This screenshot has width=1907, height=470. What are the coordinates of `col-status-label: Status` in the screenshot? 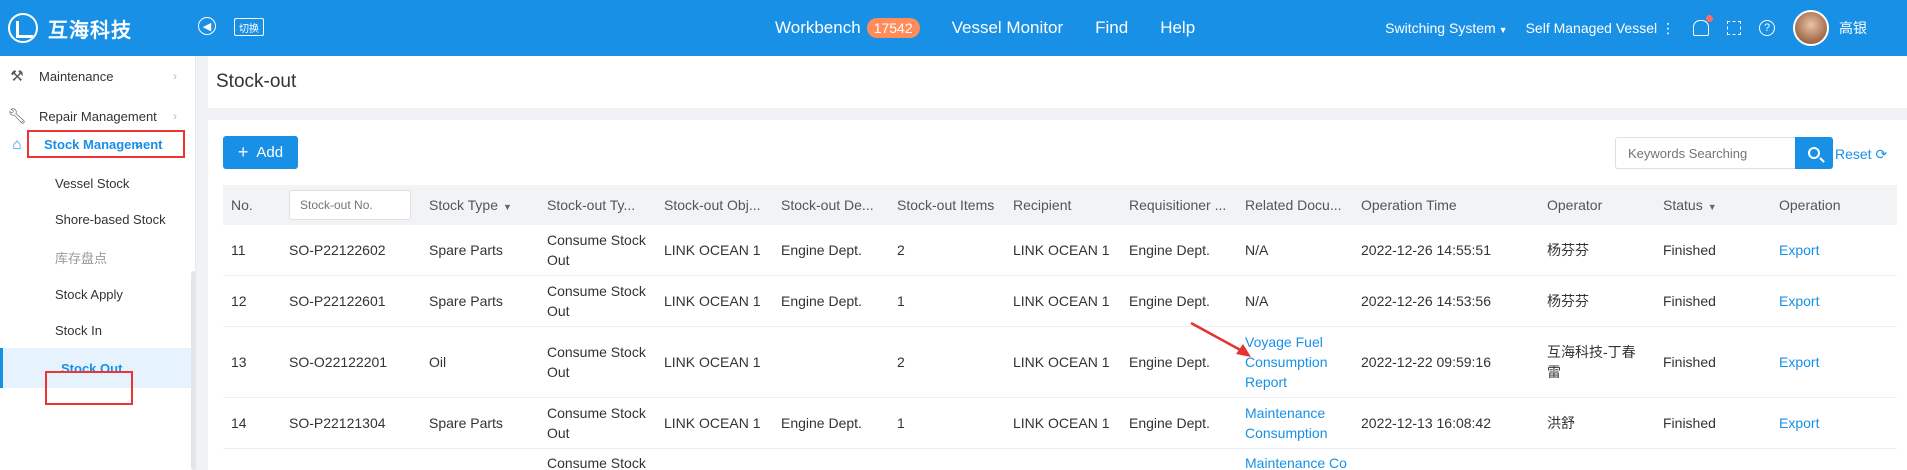 It's located at (1683, 205).